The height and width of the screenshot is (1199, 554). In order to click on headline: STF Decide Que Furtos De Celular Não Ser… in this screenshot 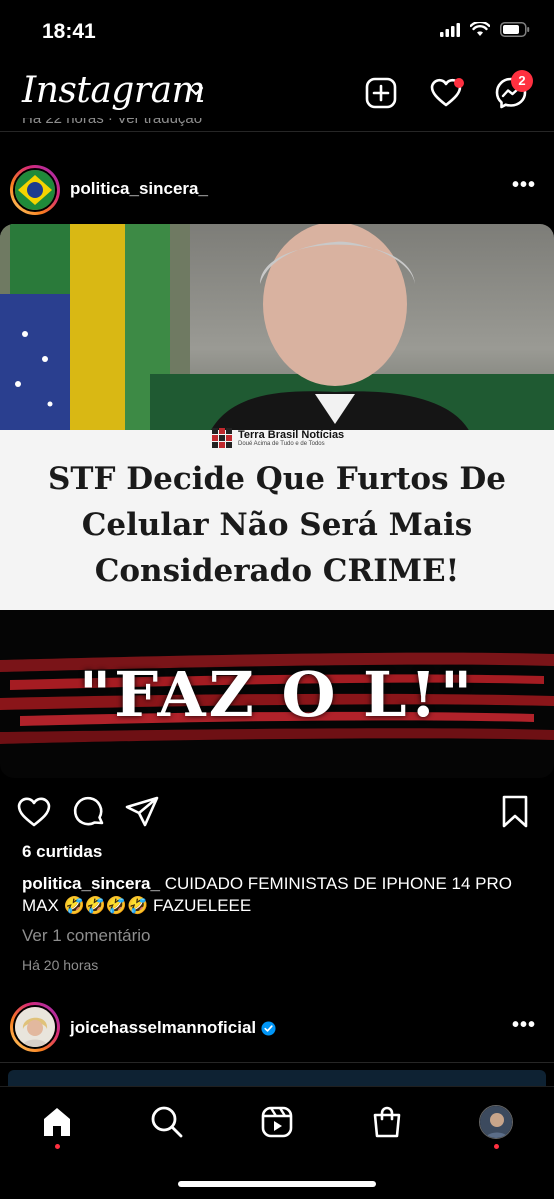, I will do `click(277, 525)`.